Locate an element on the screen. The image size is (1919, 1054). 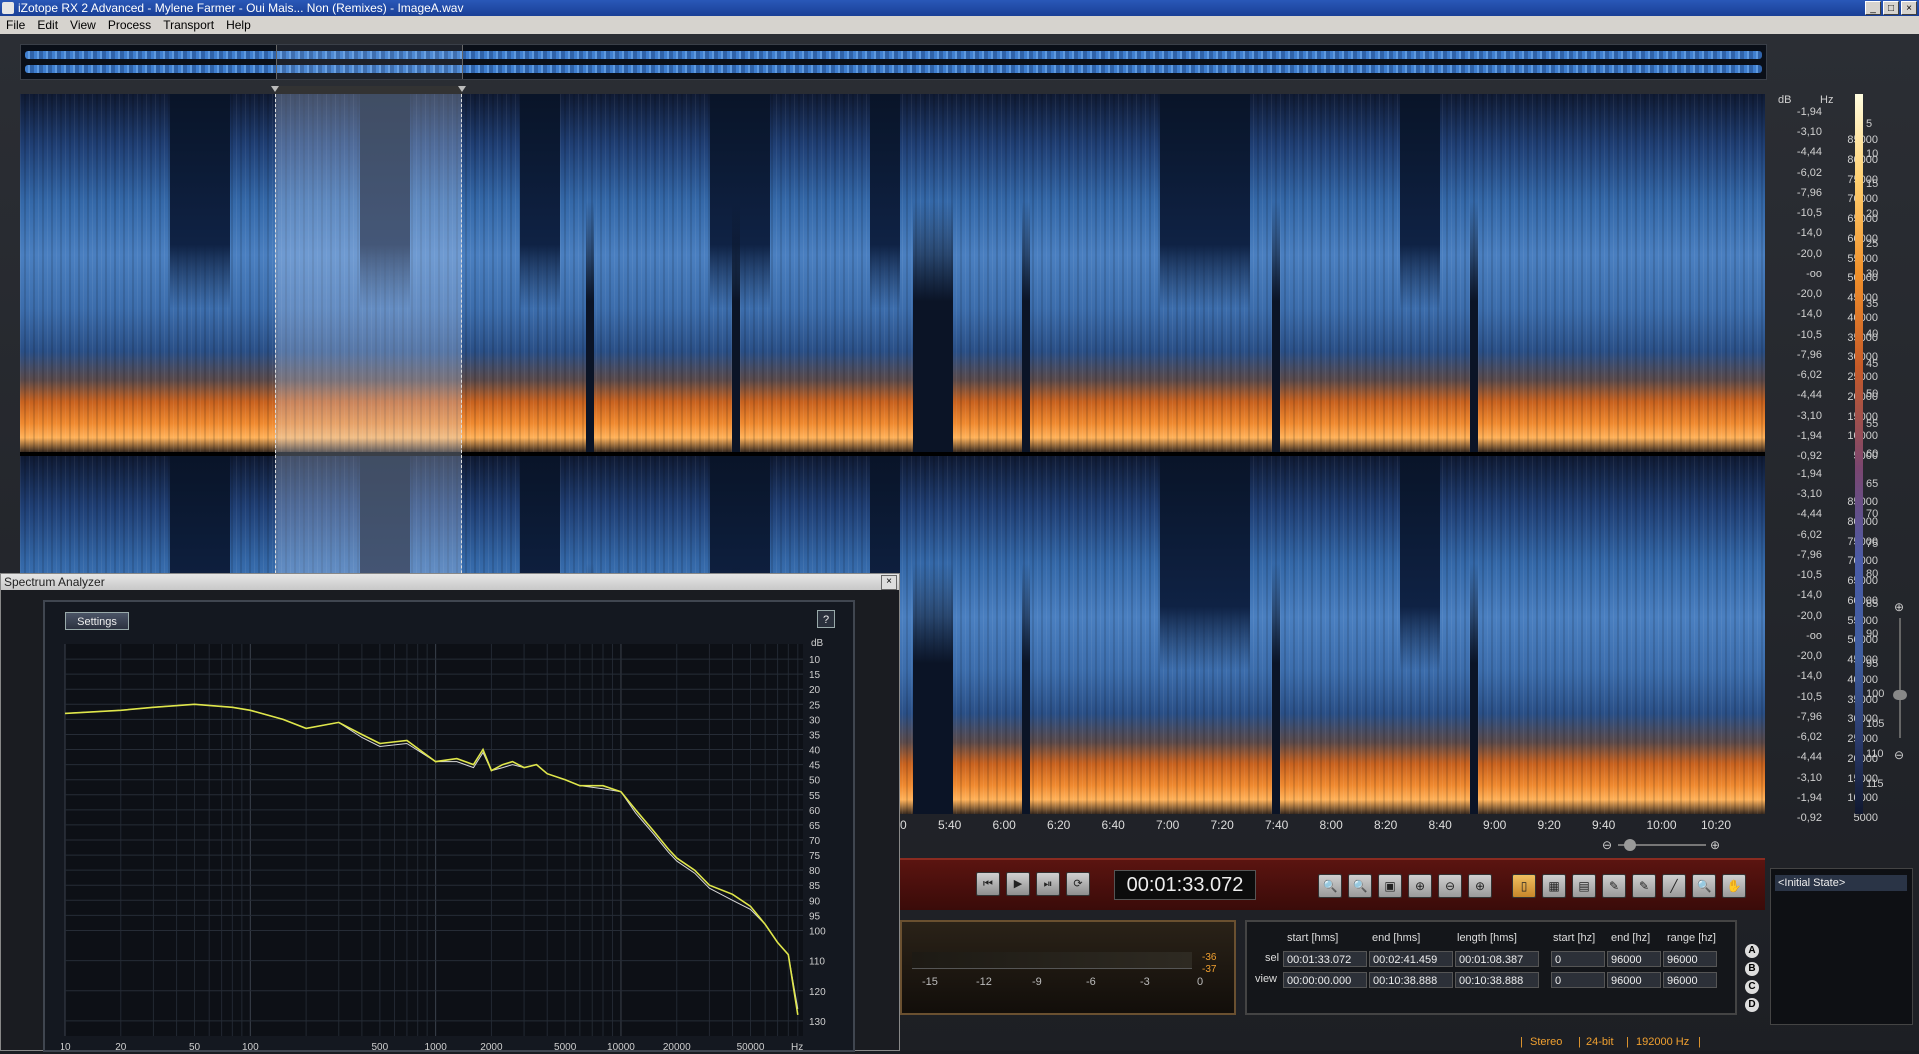
color-tick: 25 is located at coordinates (1872, 244).